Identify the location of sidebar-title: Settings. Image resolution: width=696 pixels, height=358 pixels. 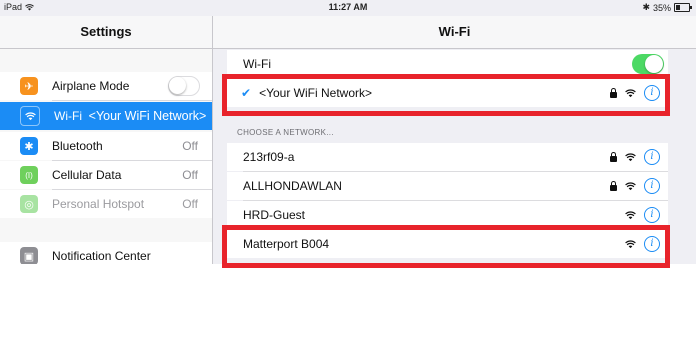
(106, 32).